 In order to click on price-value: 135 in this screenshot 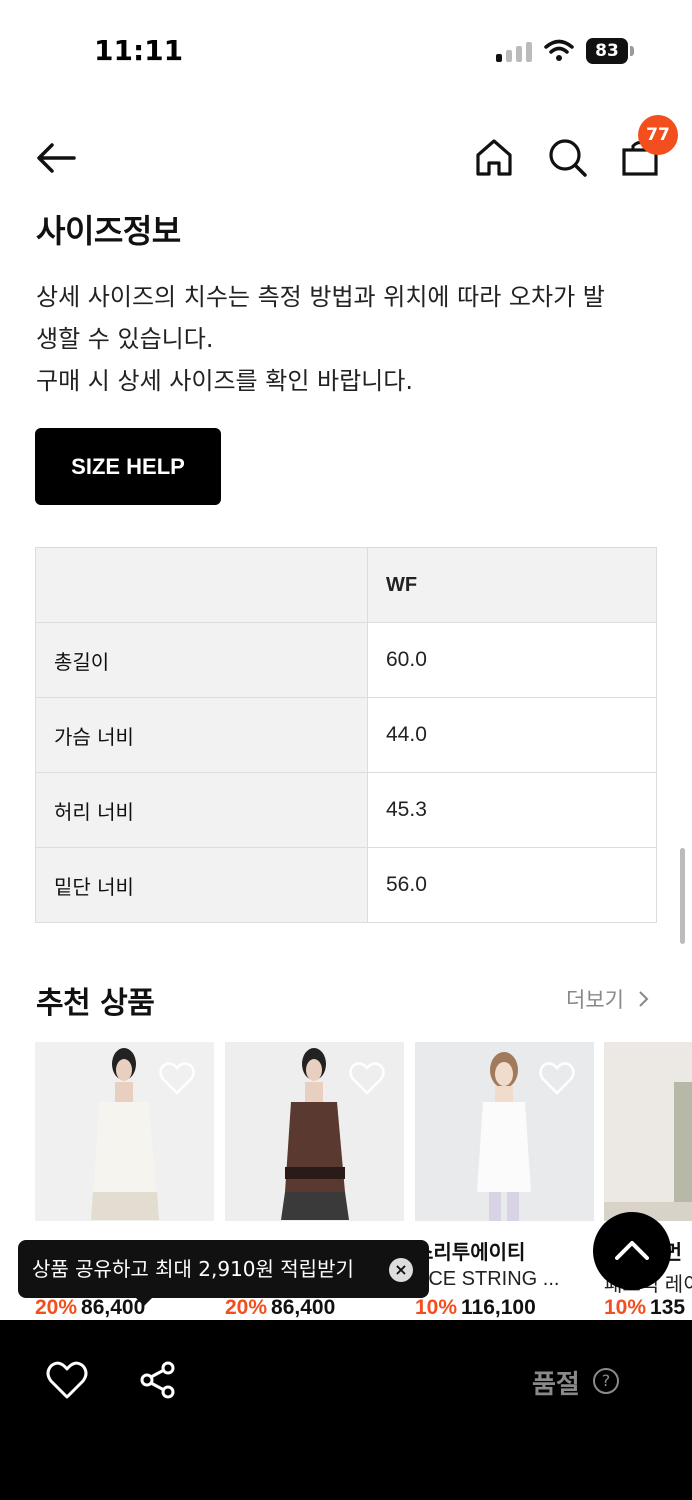, I will do `click(668, 1307)`.